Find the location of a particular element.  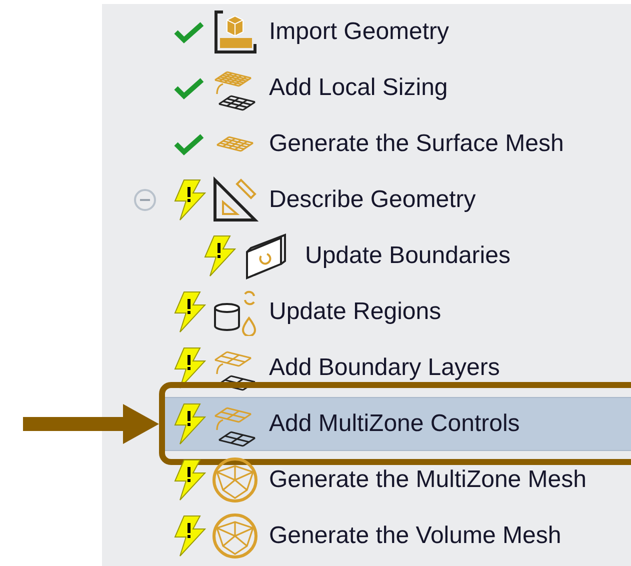

step-row: Generate the Surface Mesh is located at coordinates (398, 144).